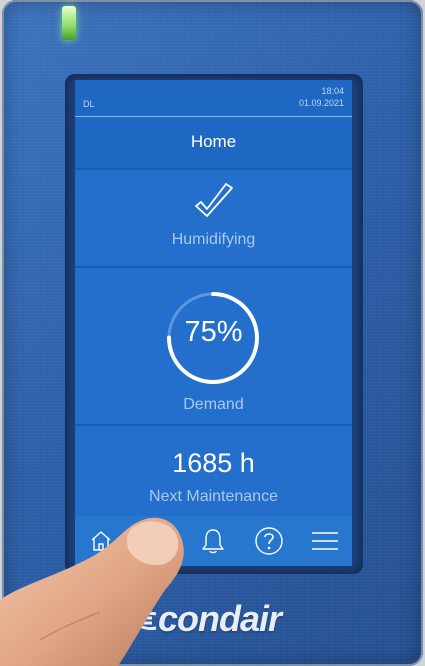 Image resolution: width=425 pixels, height=666 pixels. Describe the element at coordinates (213, 404) in the screenshot. I see `demand-label: Demand` at that location.